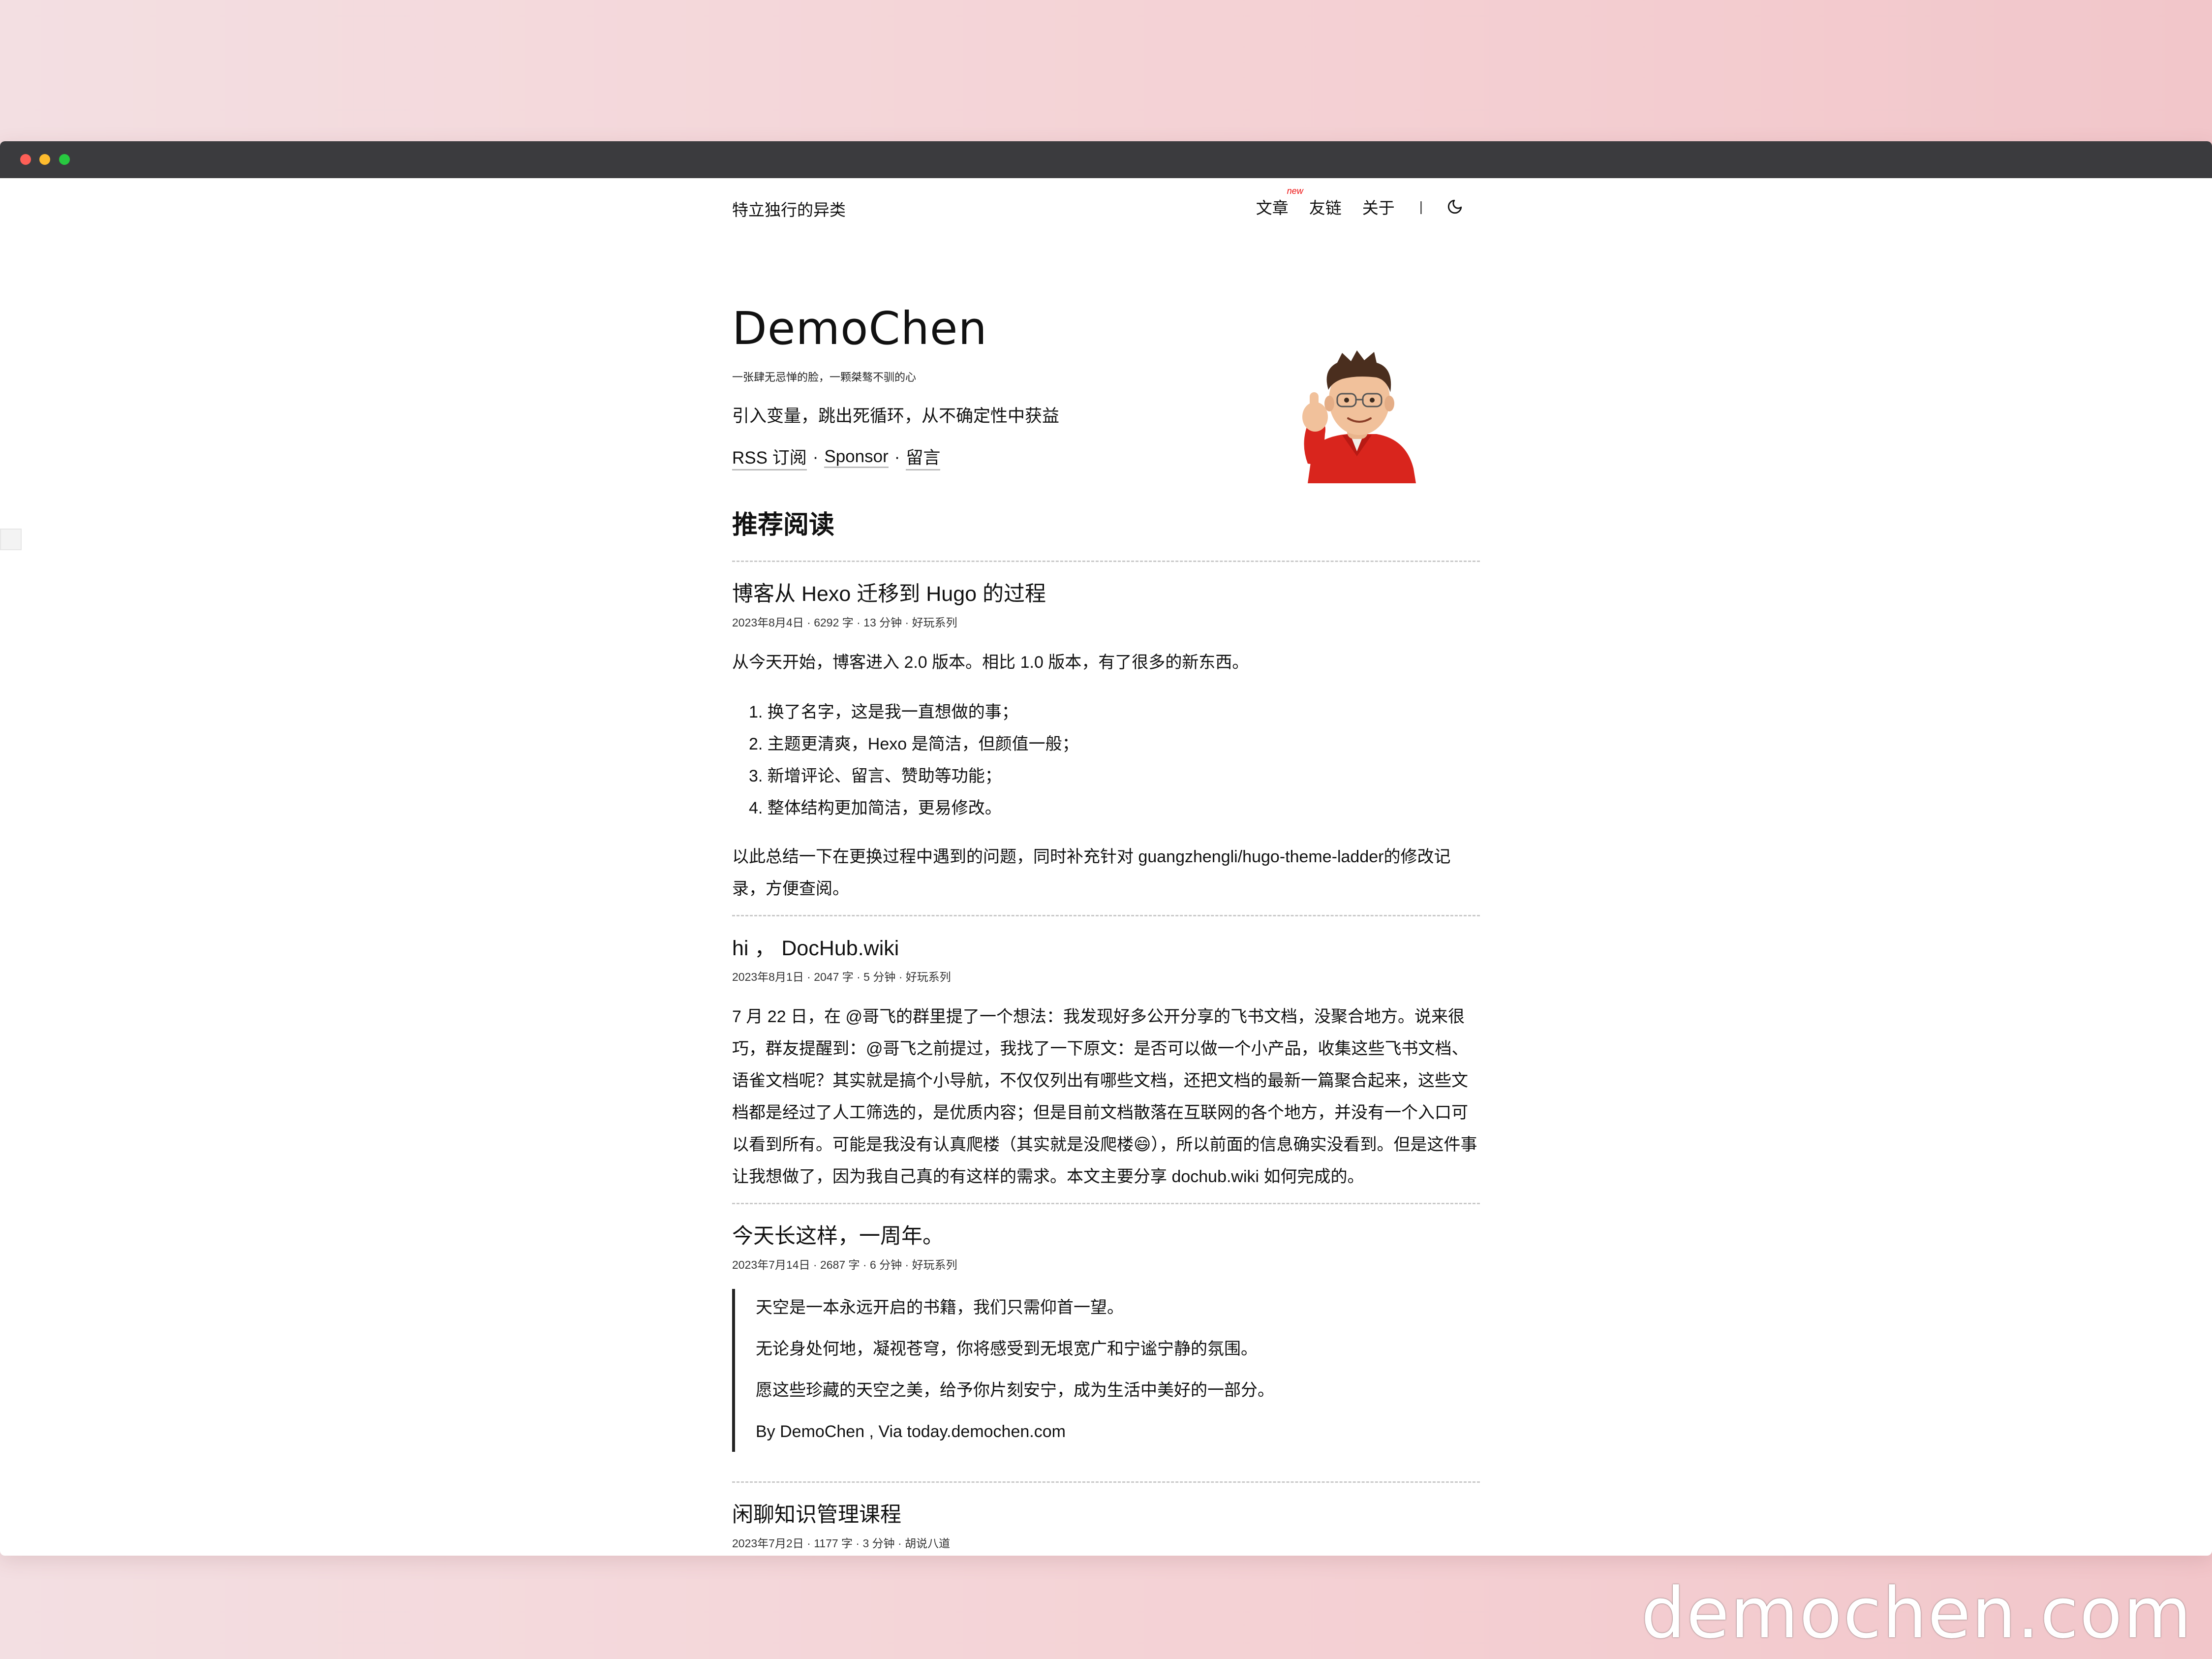 The width and height of the screenshot is (2212, 1659). Describe the element at coordinates (1455, 206) in the screenshot. I see `moon-icon` at that location.